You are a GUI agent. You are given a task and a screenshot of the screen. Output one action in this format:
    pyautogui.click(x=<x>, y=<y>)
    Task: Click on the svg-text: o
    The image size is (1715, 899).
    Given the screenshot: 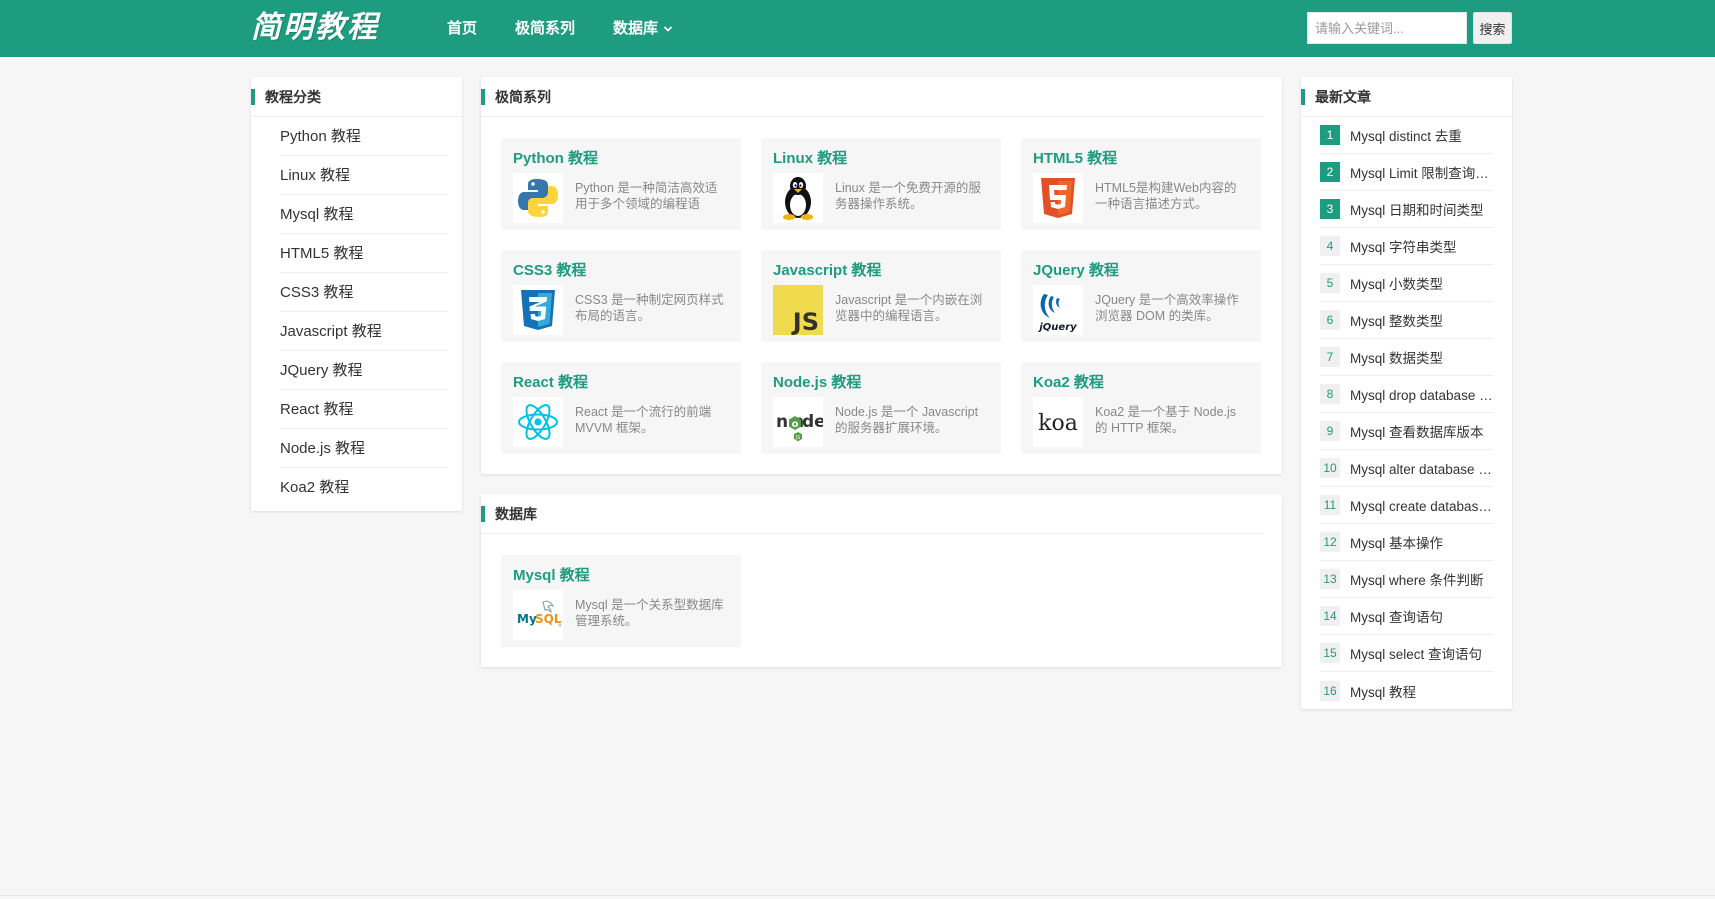 What is the action you would take?
    pyautogui.click(x=795, y=424)
    